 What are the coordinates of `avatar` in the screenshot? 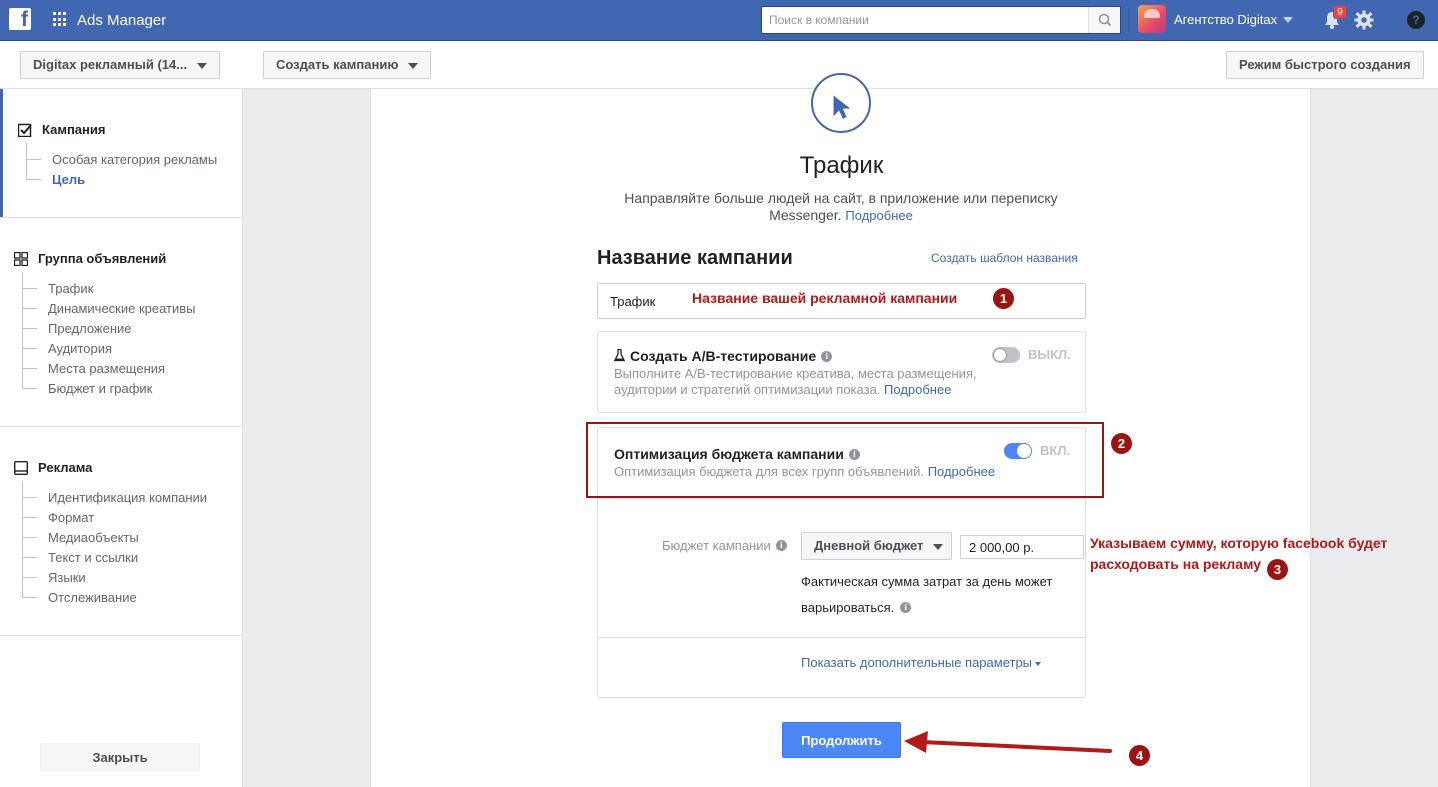 It's located at (1152, 19).